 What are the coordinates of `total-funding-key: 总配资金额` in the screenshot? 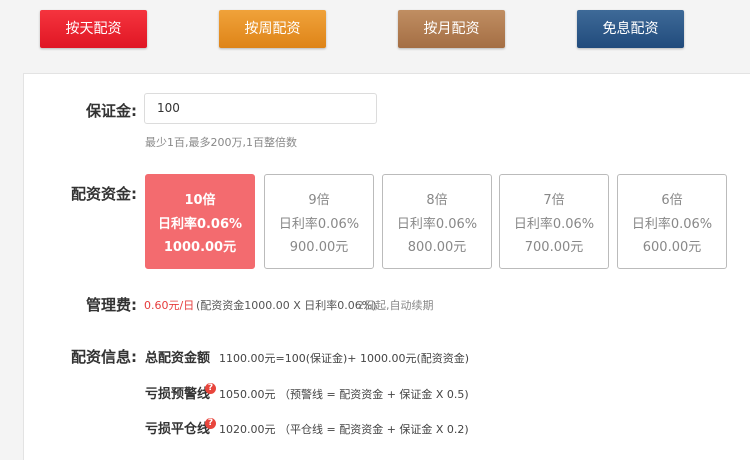 It's located at (178, 358).